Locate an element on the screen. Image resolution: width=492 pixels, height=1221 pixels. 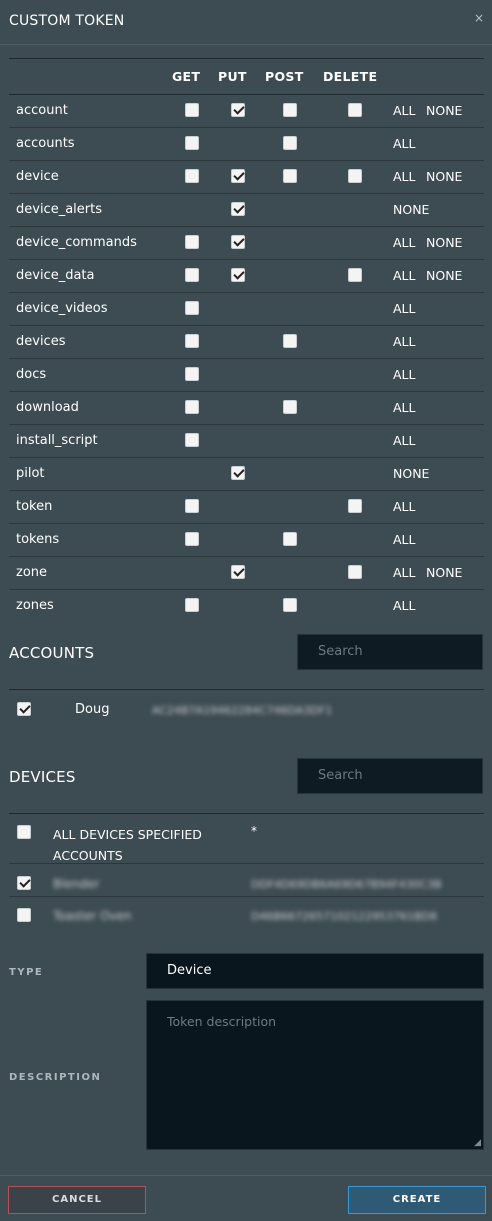
checkbox-get-zones is located at coordinates (192, 605).